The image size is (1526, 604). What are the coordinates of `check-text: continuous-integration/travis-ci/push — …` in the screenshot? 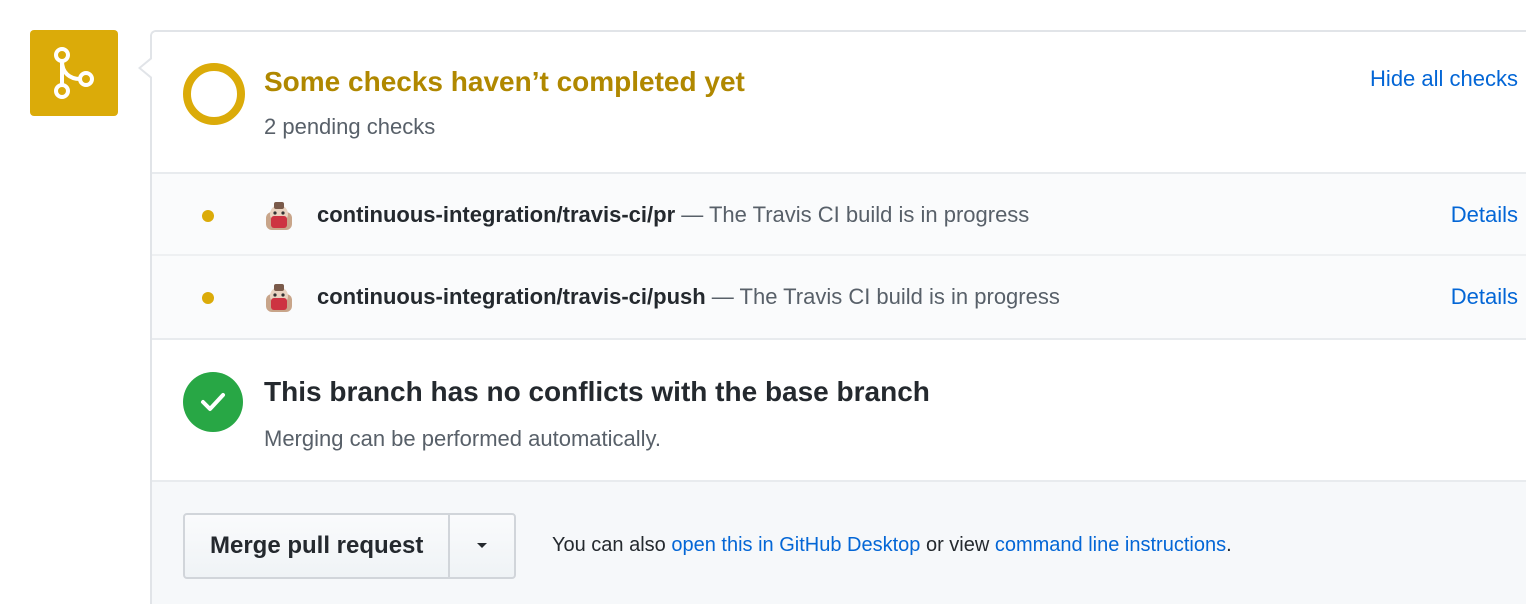 It's located at (688, 297).